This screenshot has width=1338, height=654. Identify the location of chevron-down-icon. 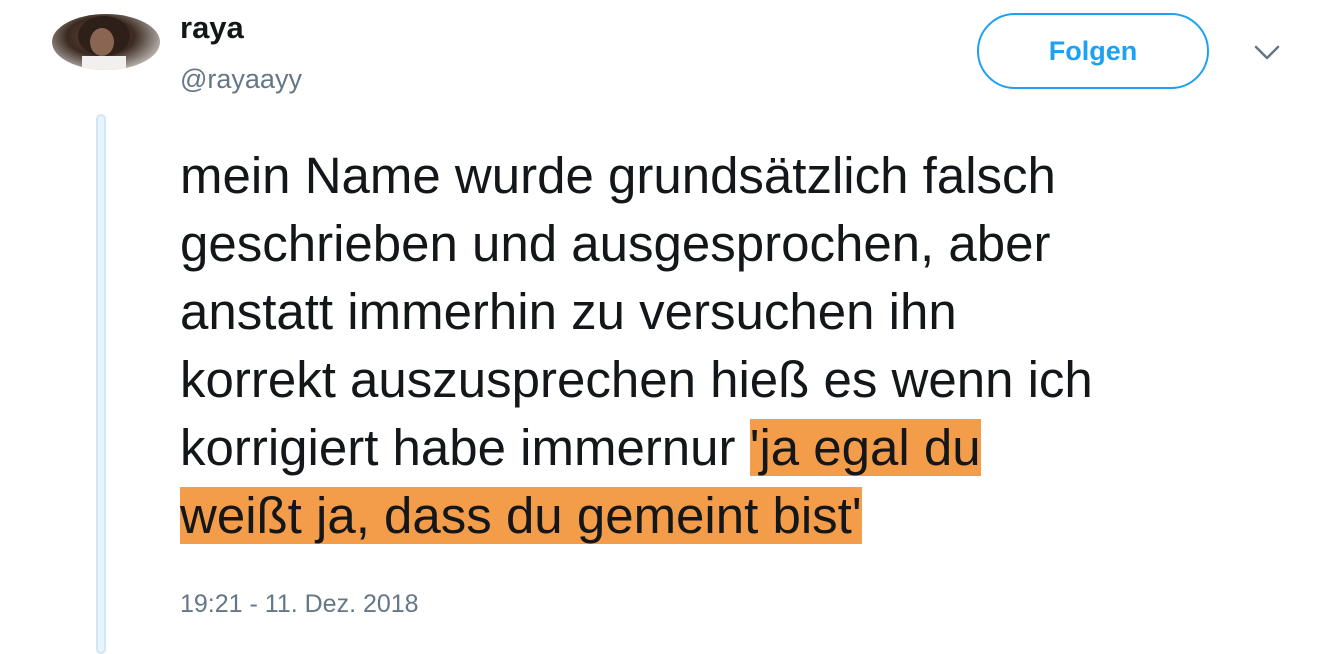
(1267, 52).